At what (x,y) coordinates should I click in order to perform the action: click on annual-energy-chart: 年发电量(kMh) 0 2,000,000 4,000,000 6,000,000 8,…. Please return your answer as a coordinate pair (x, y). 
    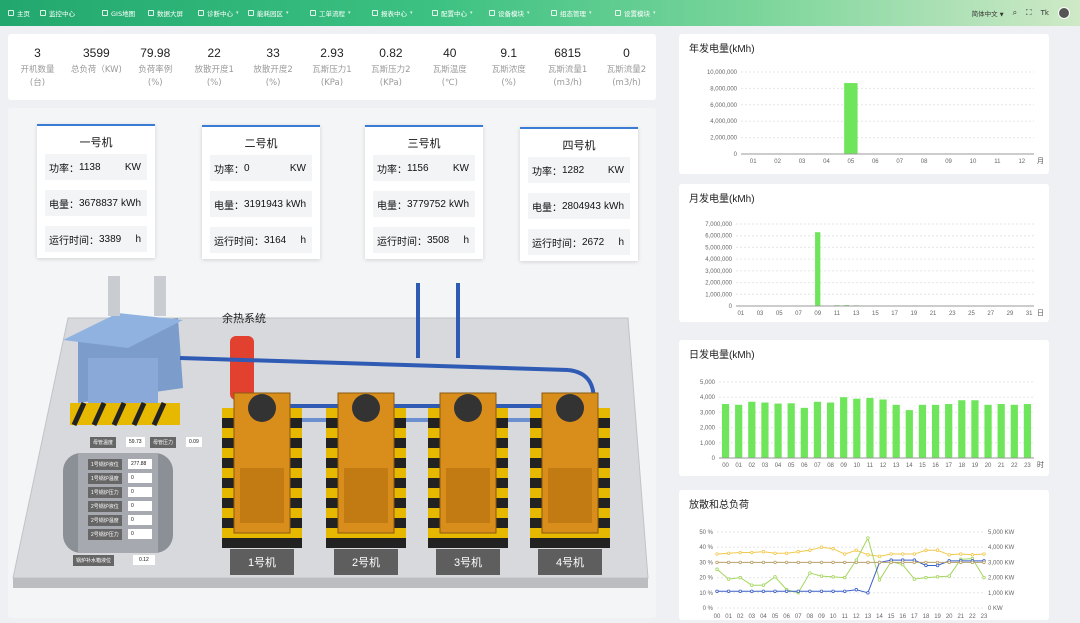
    Looking at the image, I should click on (864, 104).